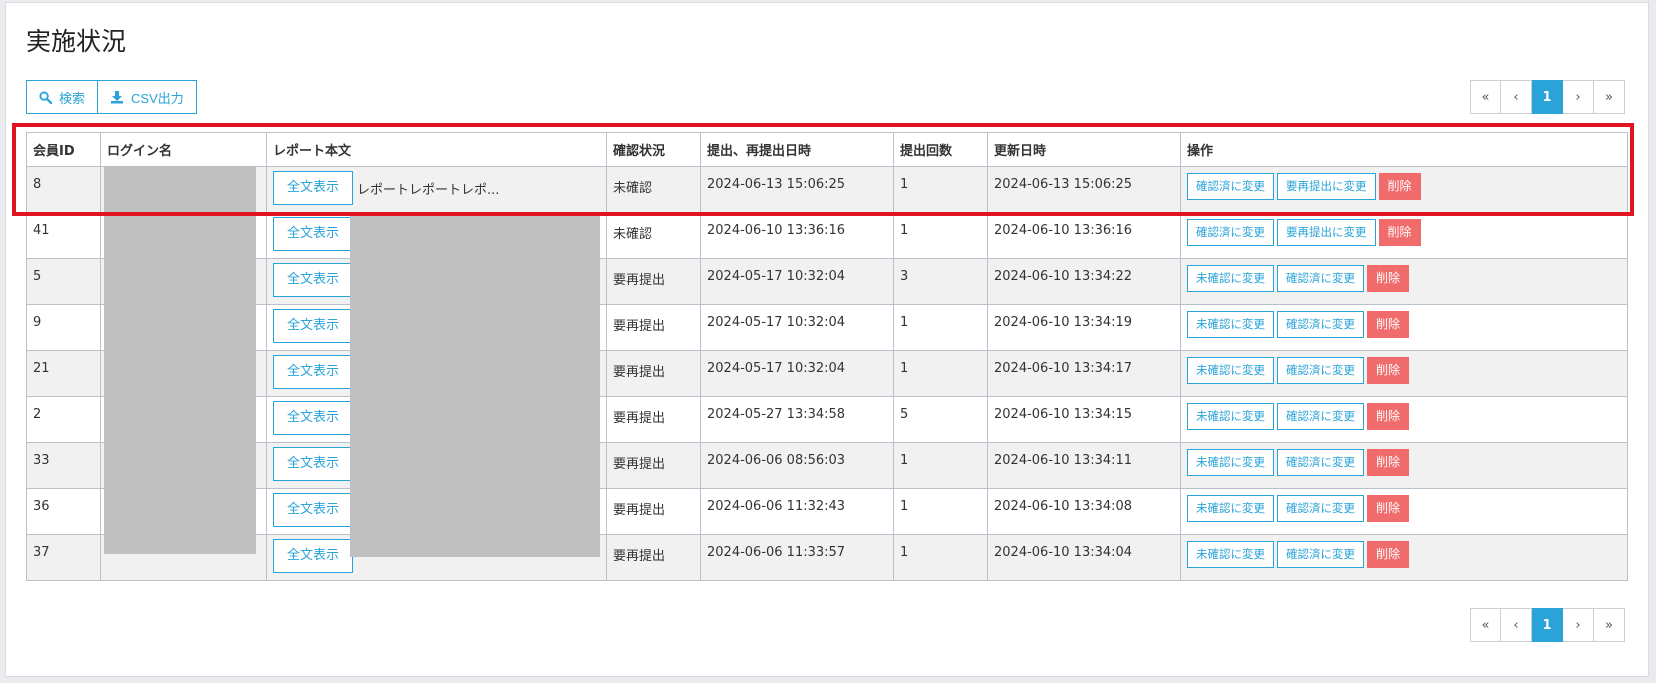 The image size is (1656, 683). What do you see at coordinates (63, 235) in the screenshot?
I see `cell-member-id: 41` at bounding box center [63, 235].